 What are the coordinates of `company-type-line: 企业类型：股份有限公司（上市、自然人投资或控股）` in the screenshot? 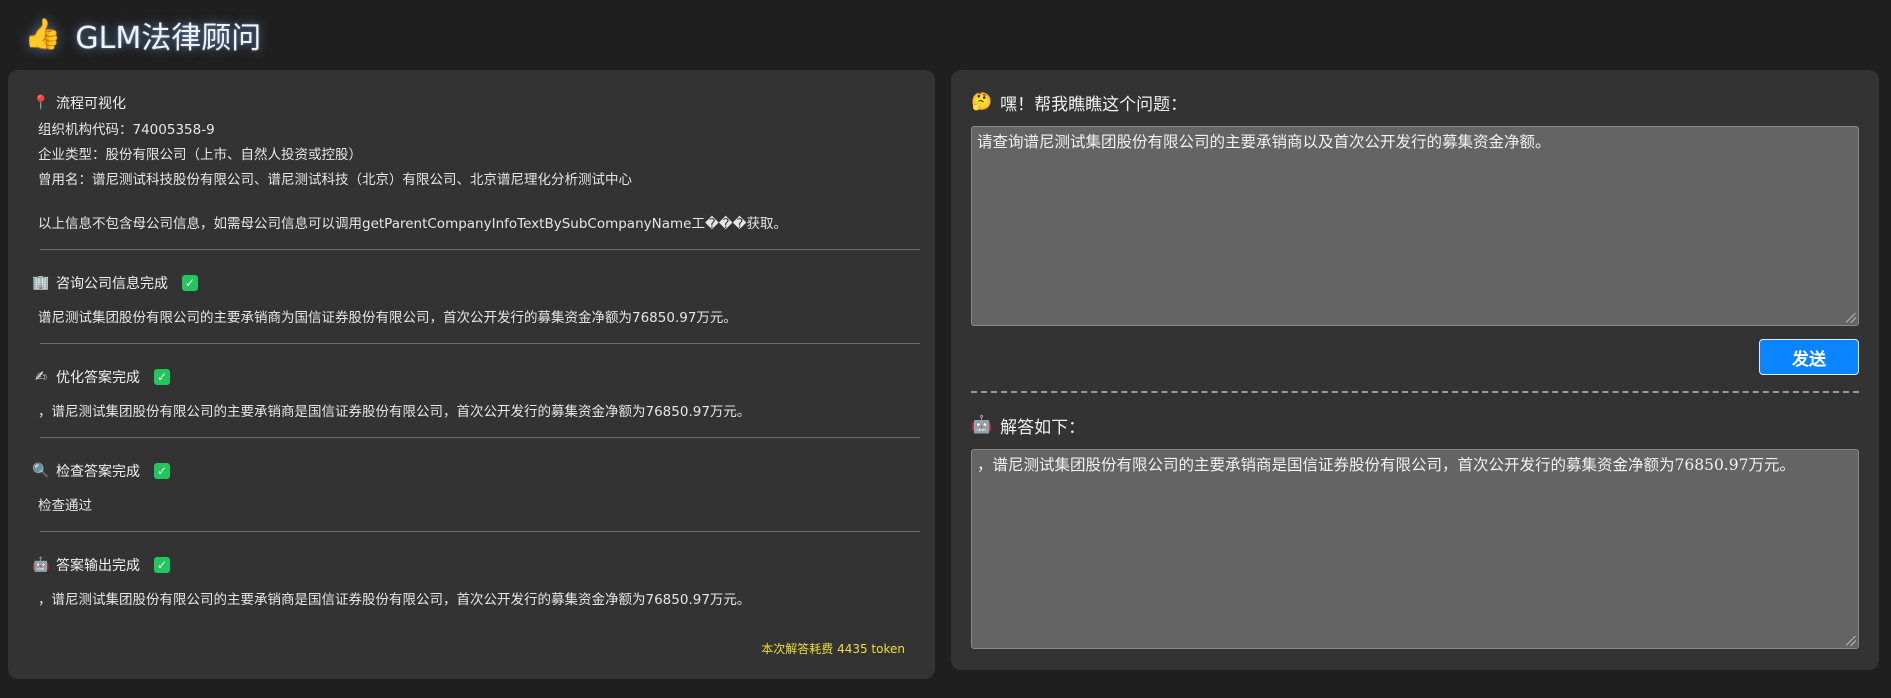 It's located at (200, 155).